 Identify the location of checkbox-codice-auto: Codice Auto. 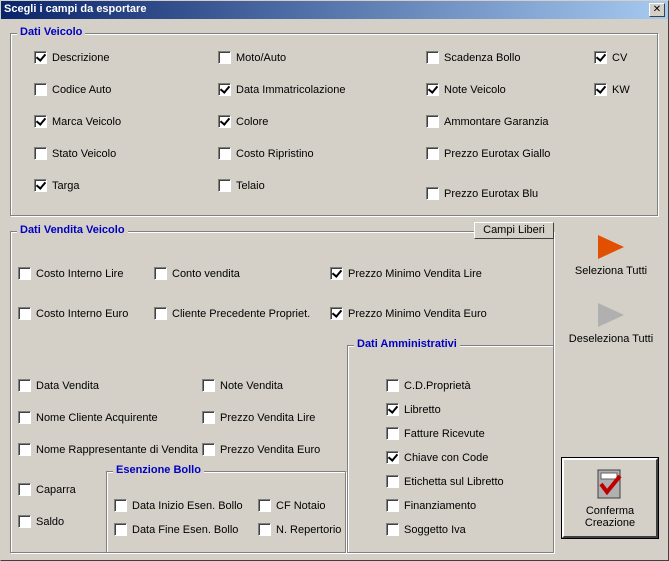
(72, 89).